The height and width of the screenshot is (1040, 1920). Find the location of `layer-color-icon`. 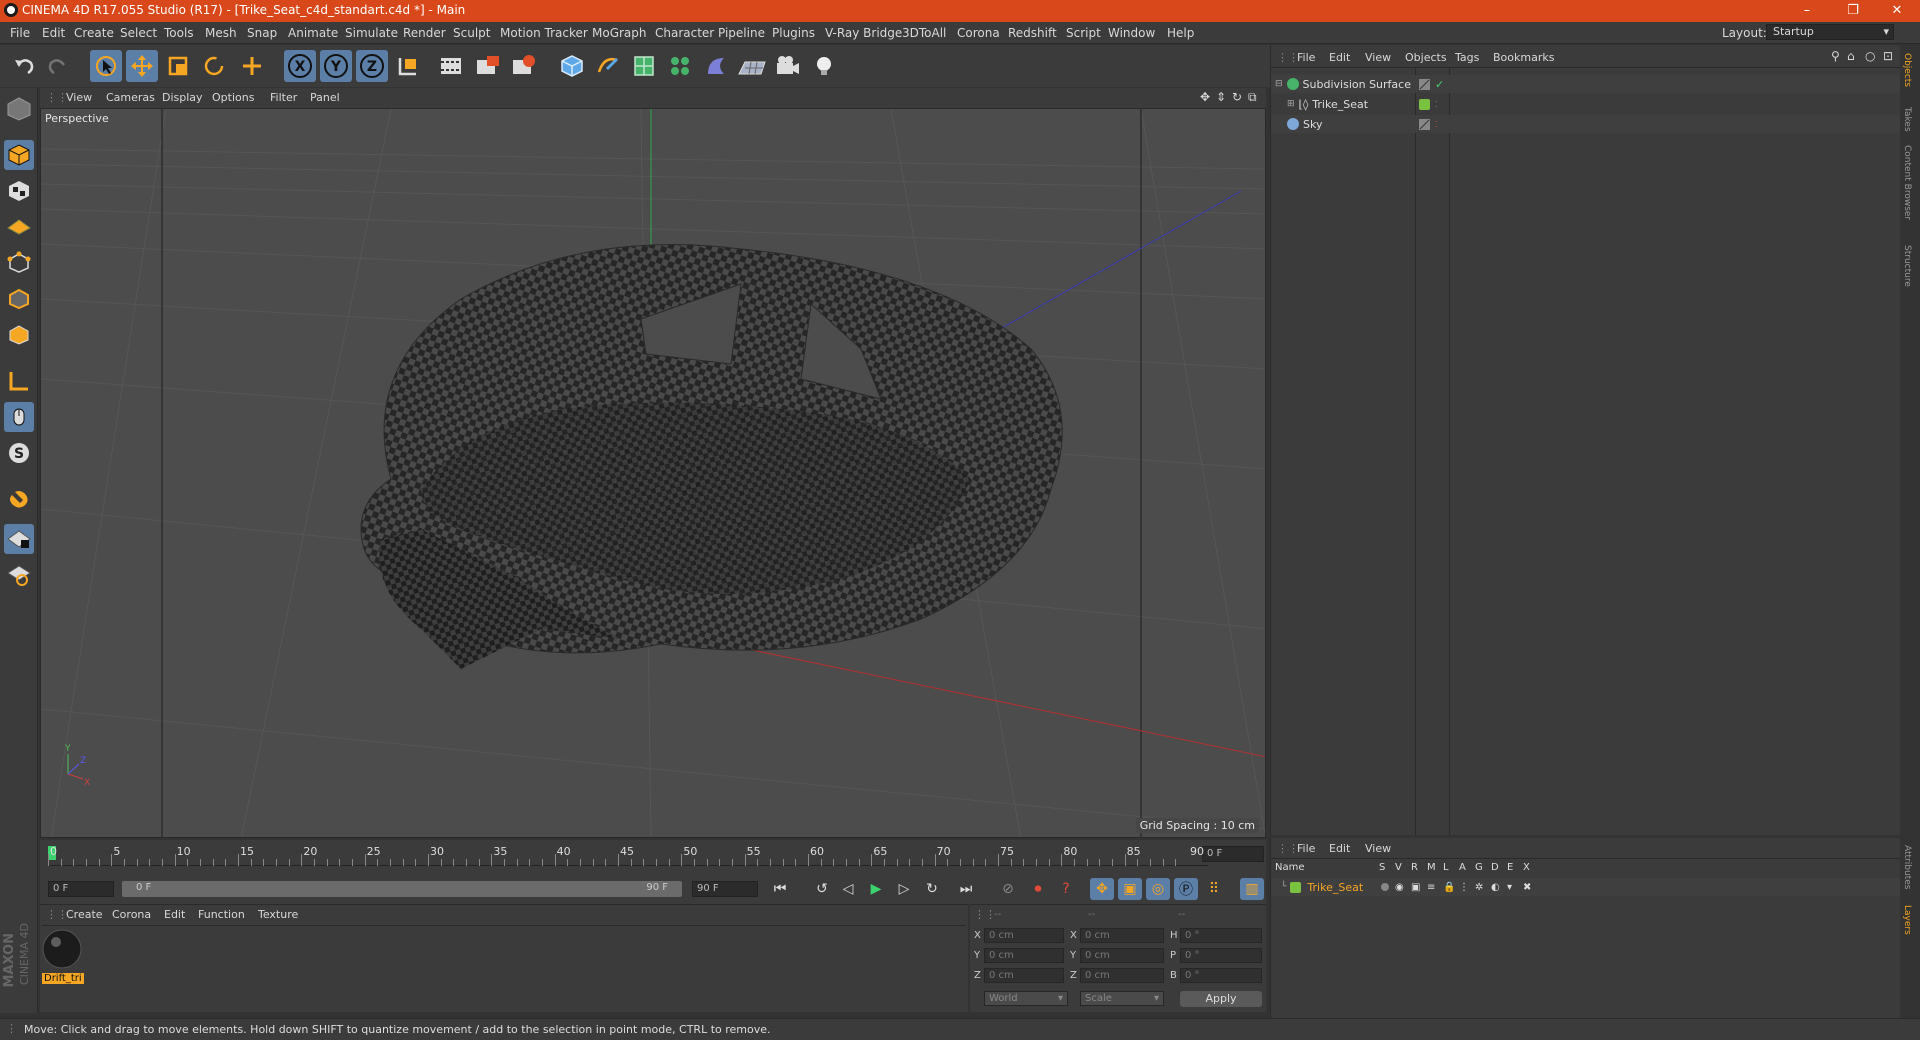

layer-color-icon is located at coordinates (1424, 104).